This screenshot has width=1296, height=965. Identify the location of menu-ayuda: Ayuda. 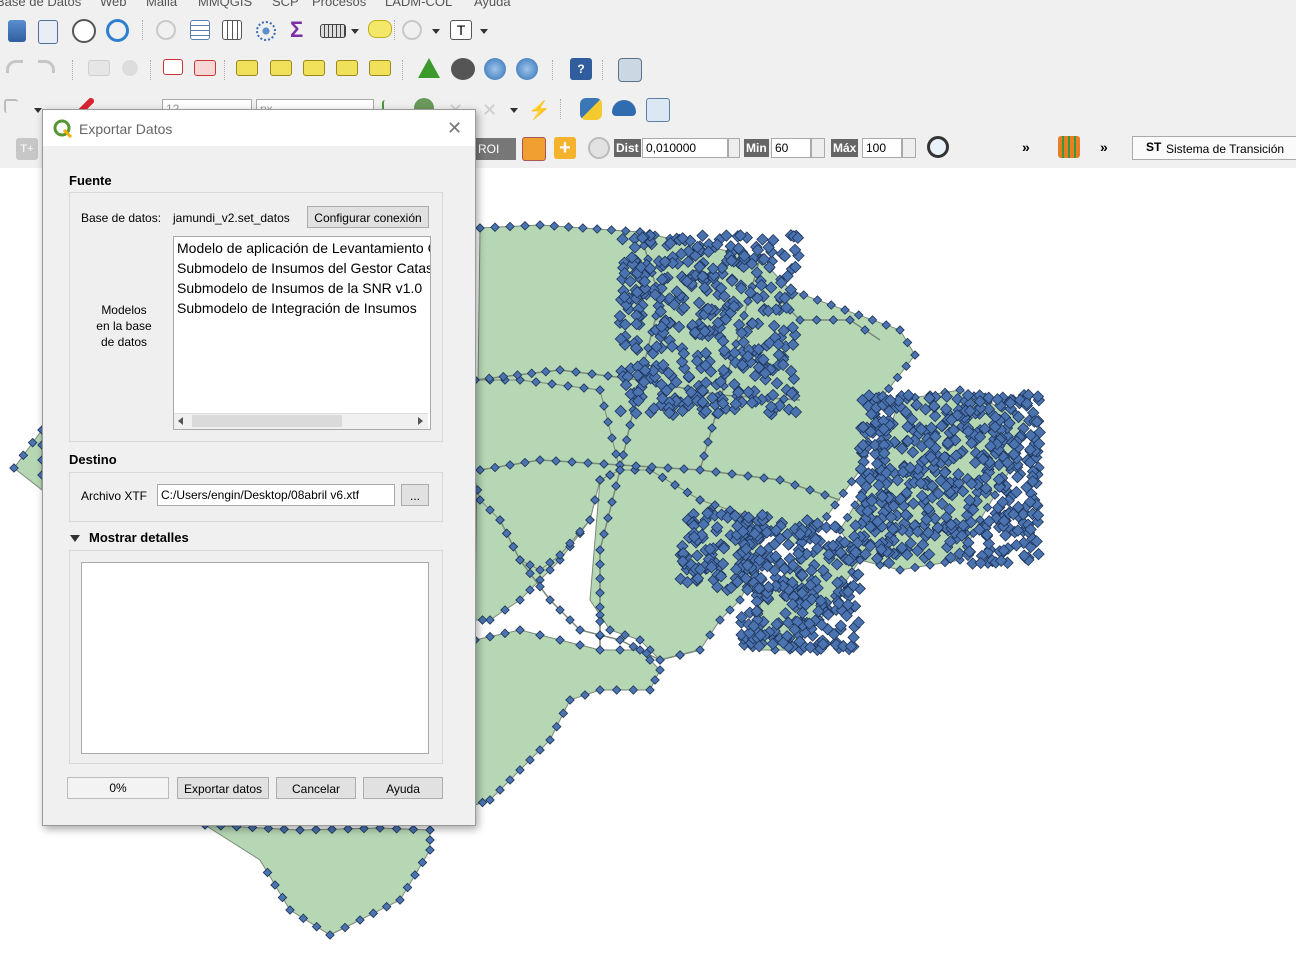
(492, 4).